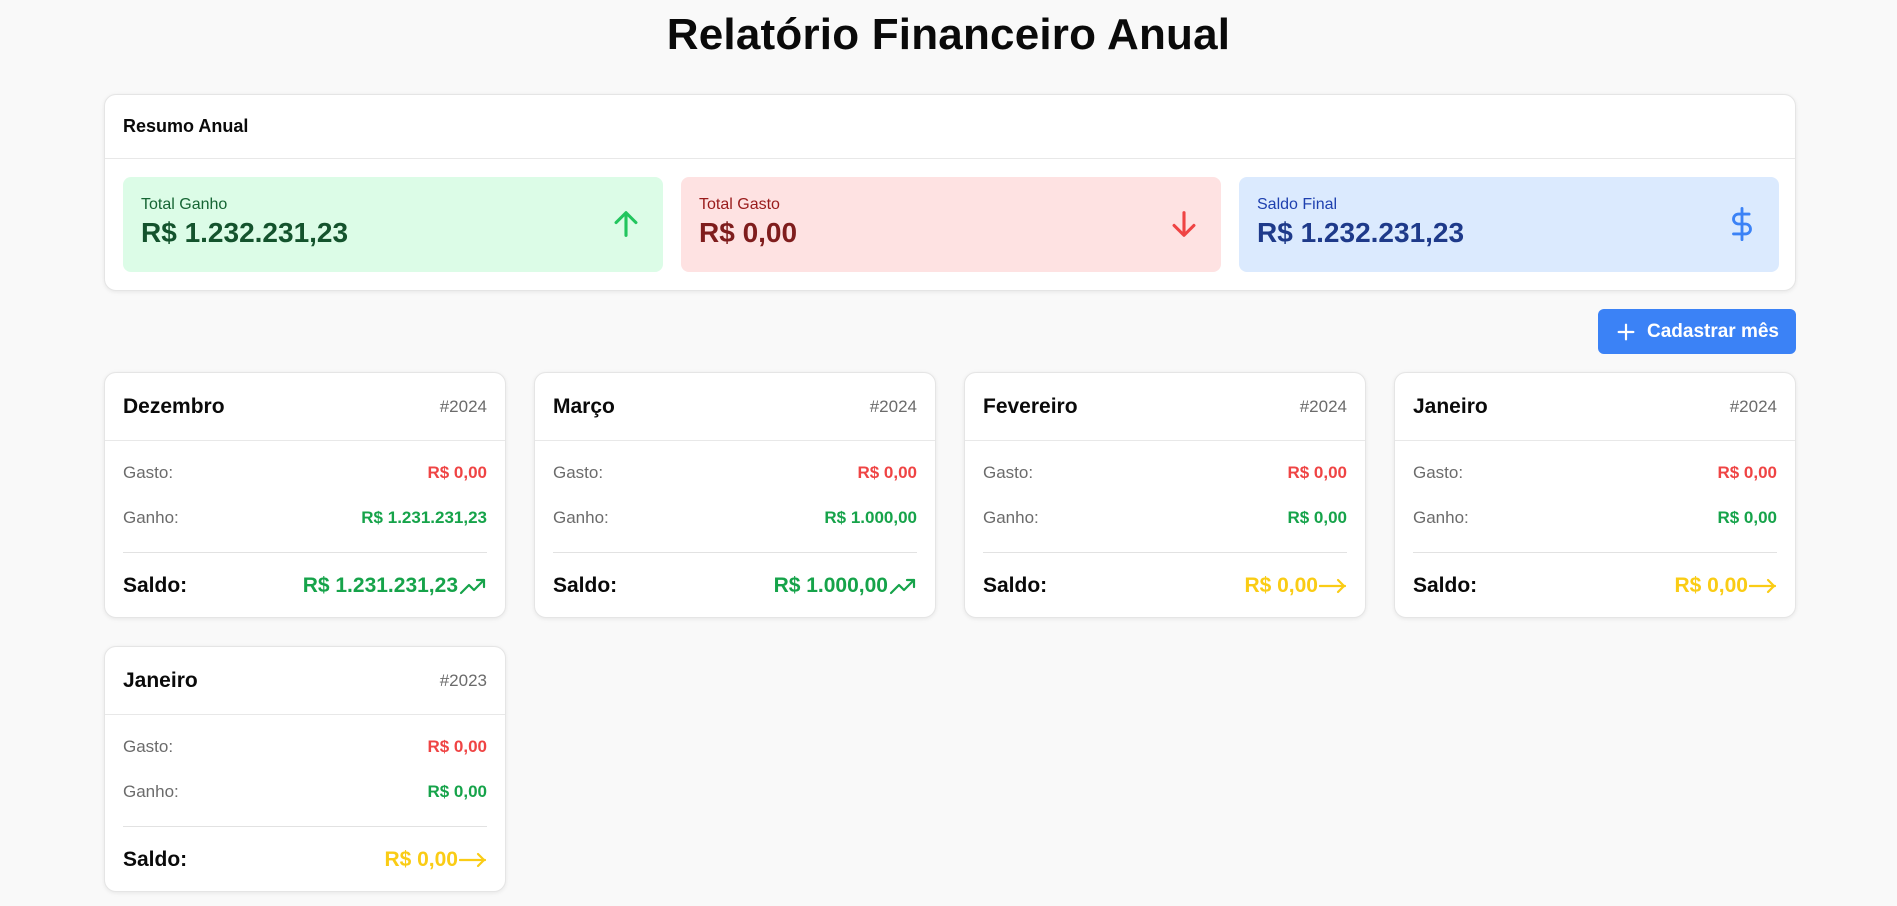 Image resolution: width=1897 pixels, height=906 pixels. I want to click on earned-row: Ganho: R$ 1.000,00, so click(735, 518).